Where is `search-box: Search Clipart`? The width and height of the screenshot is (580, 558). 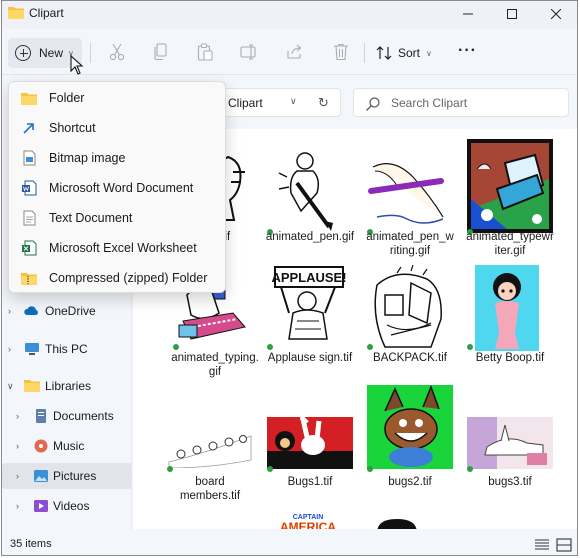 search-box: Search Clipart is located at coordinates (461, 102).